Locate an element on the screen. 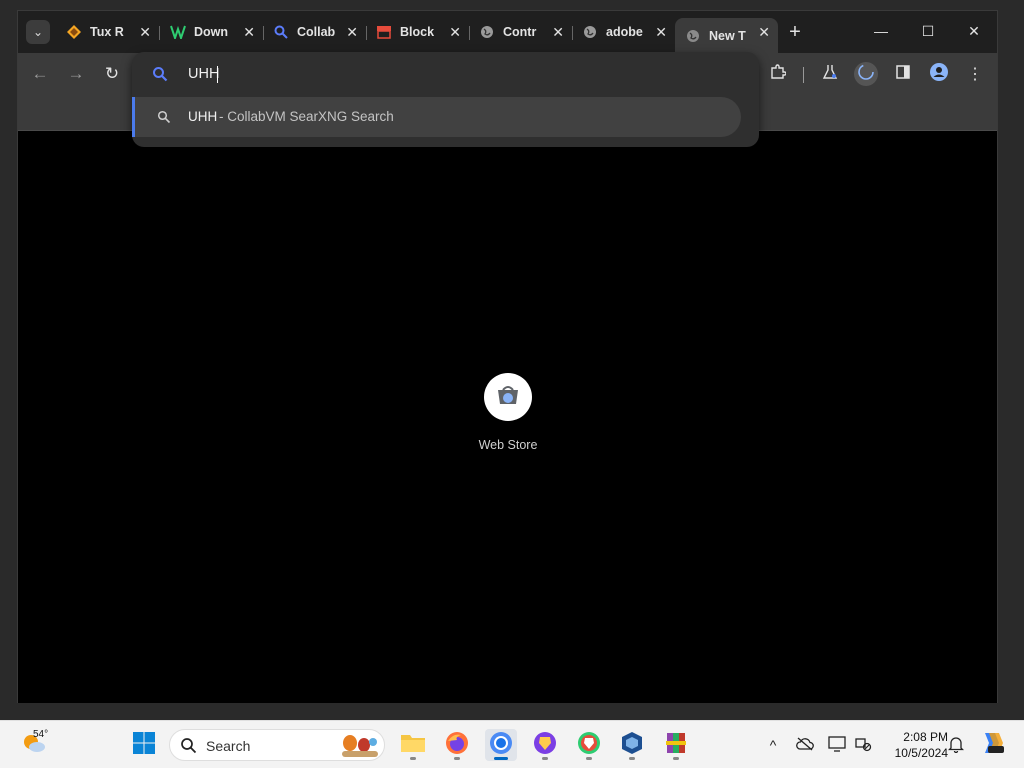  firefox-icon is located at coordinates (457, 745).